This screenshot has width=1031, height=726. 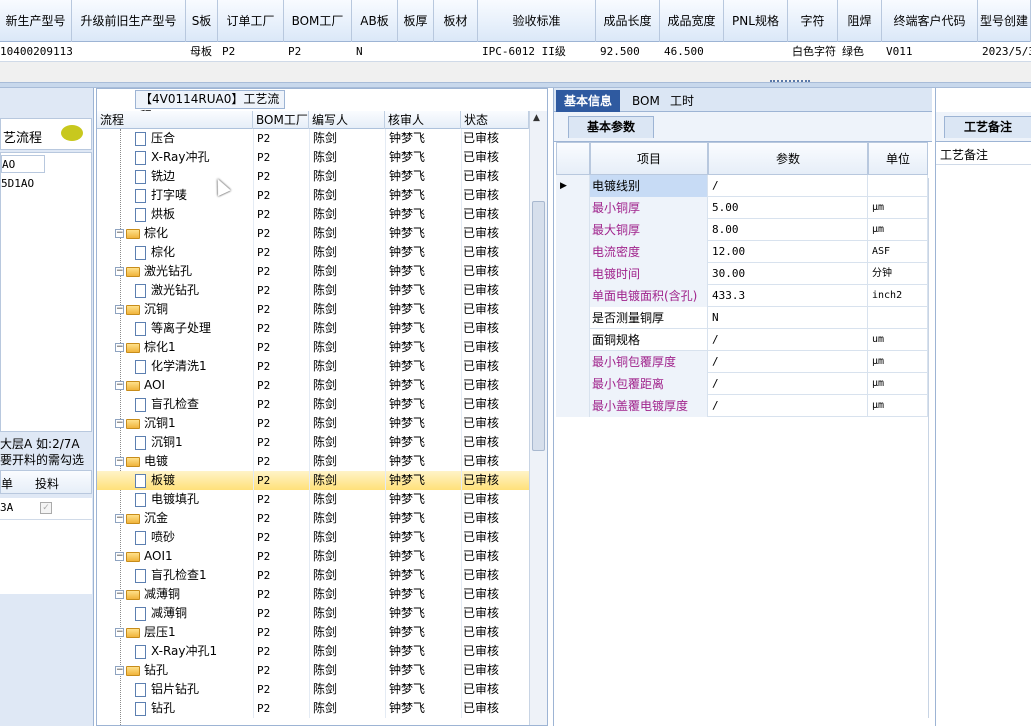 What do you see at coordinates (313, 689) in the screenshot?
I see `tree-row: 铝片钻孔 P2 陈剑 钟梦飞 已审核` at bounding box center [313, 689].